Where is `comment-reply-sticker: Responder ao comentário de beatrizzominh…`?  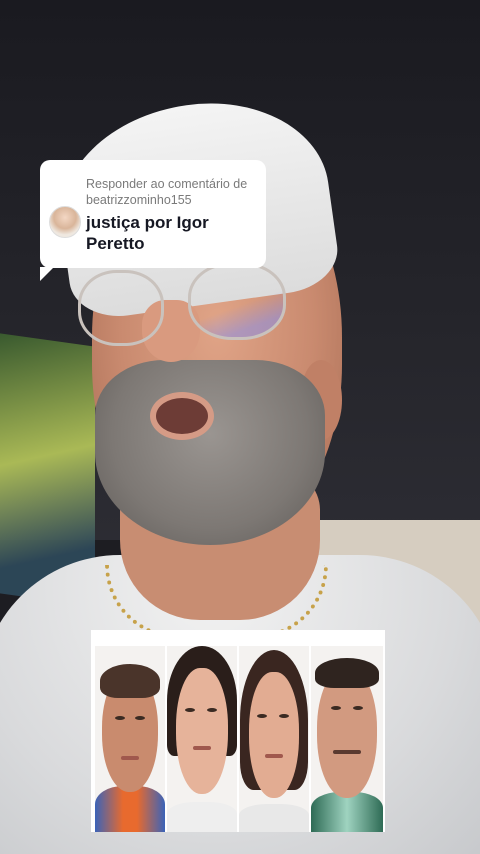 comment-reply-sticker: Responder ao comentário de beatrizzominh… is located at coordinates (153, 220).